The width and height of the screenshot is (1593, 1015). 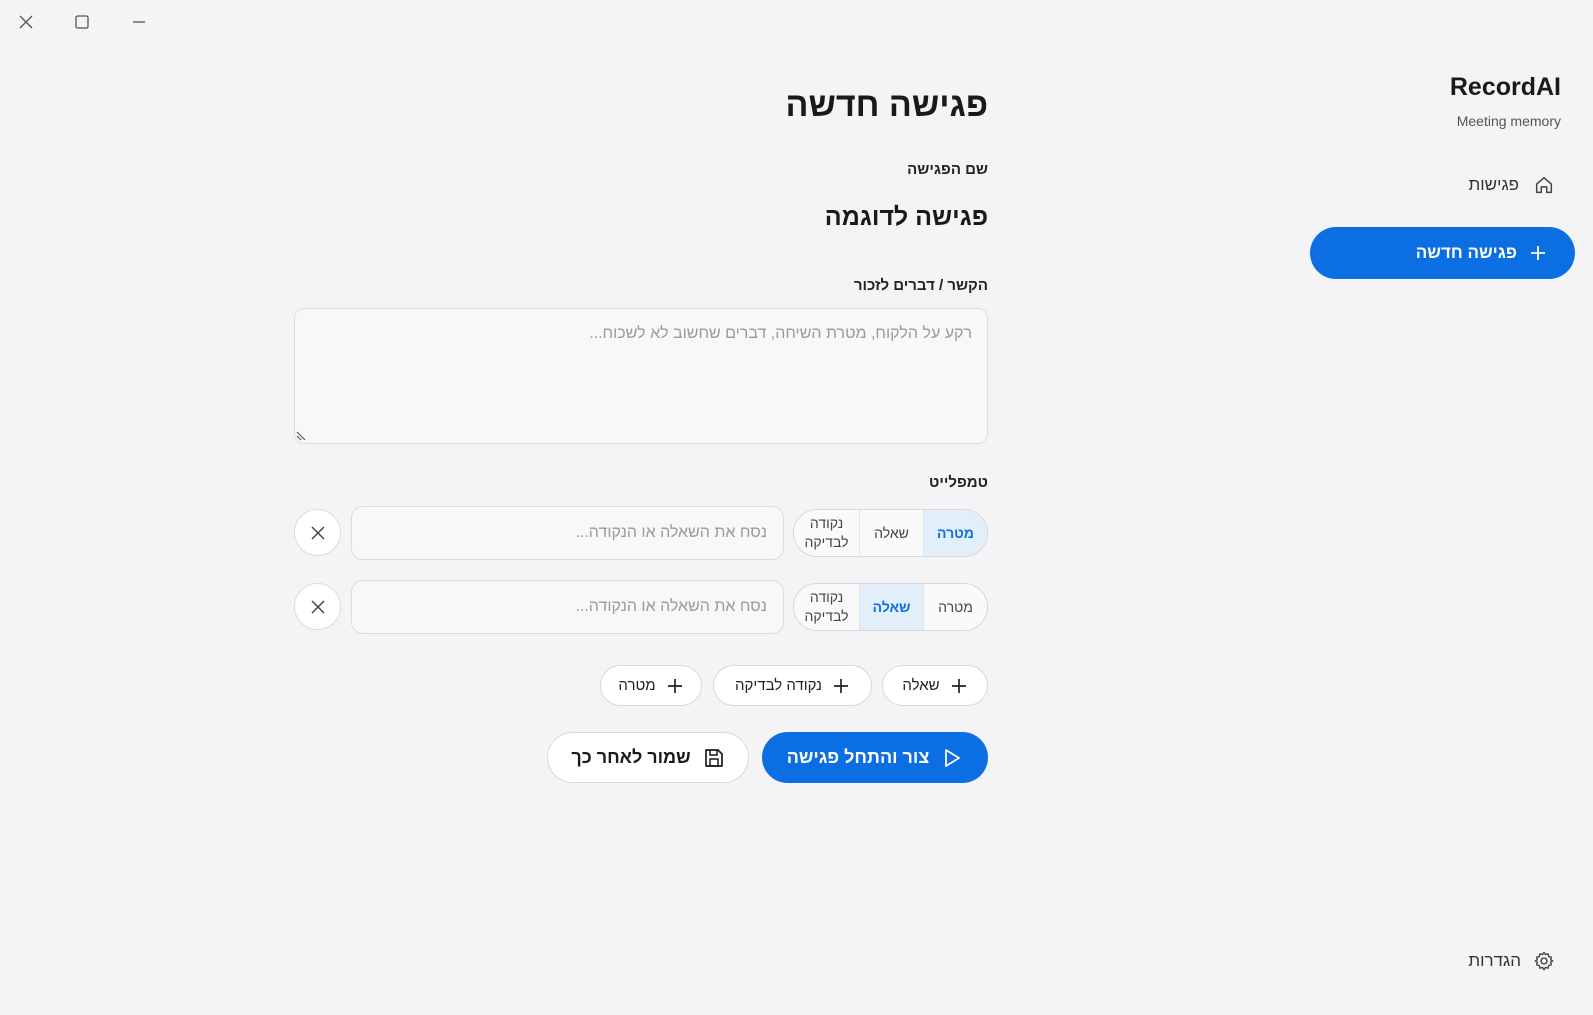 What do you see at coordinates (921, 685) in the screenshot?
I see `add-question-label: שאלה` at bounding box center [921, 685].